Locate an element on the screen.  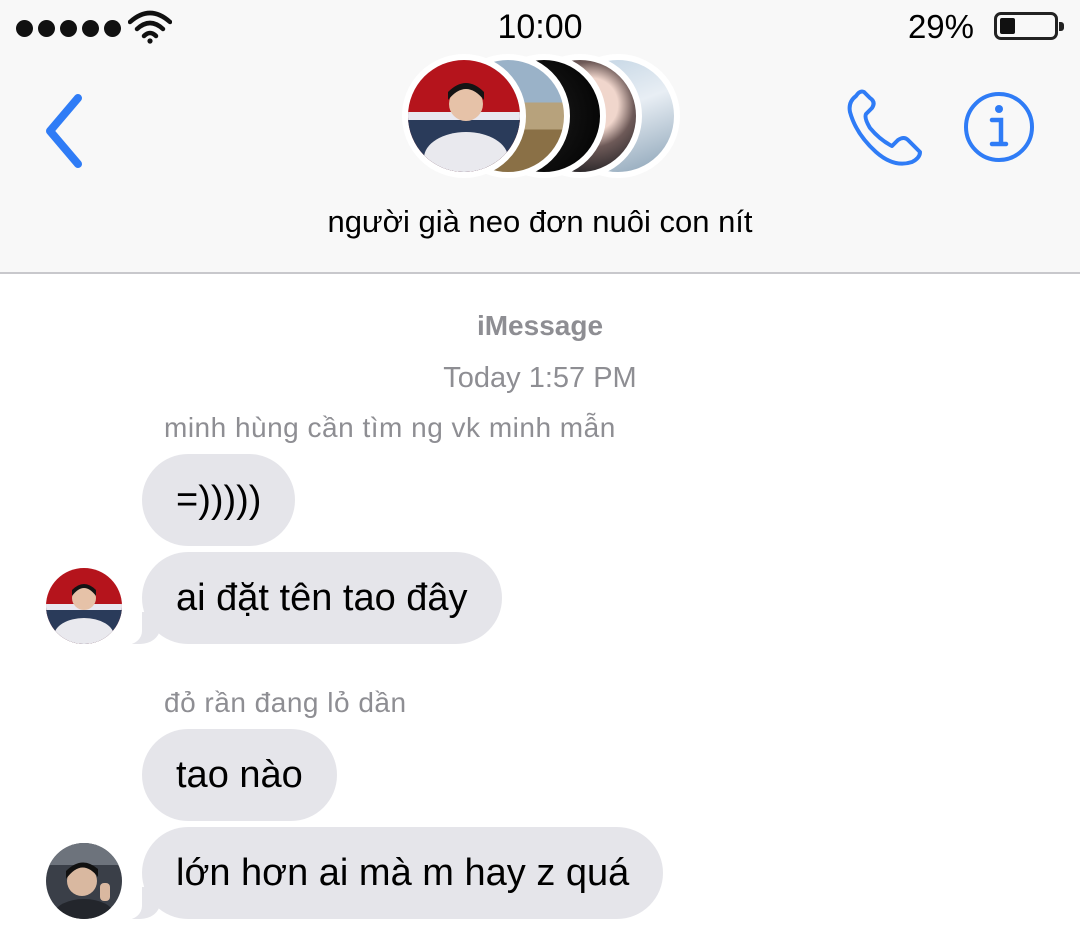
phone-call-button is located at coordinates (882, 128).